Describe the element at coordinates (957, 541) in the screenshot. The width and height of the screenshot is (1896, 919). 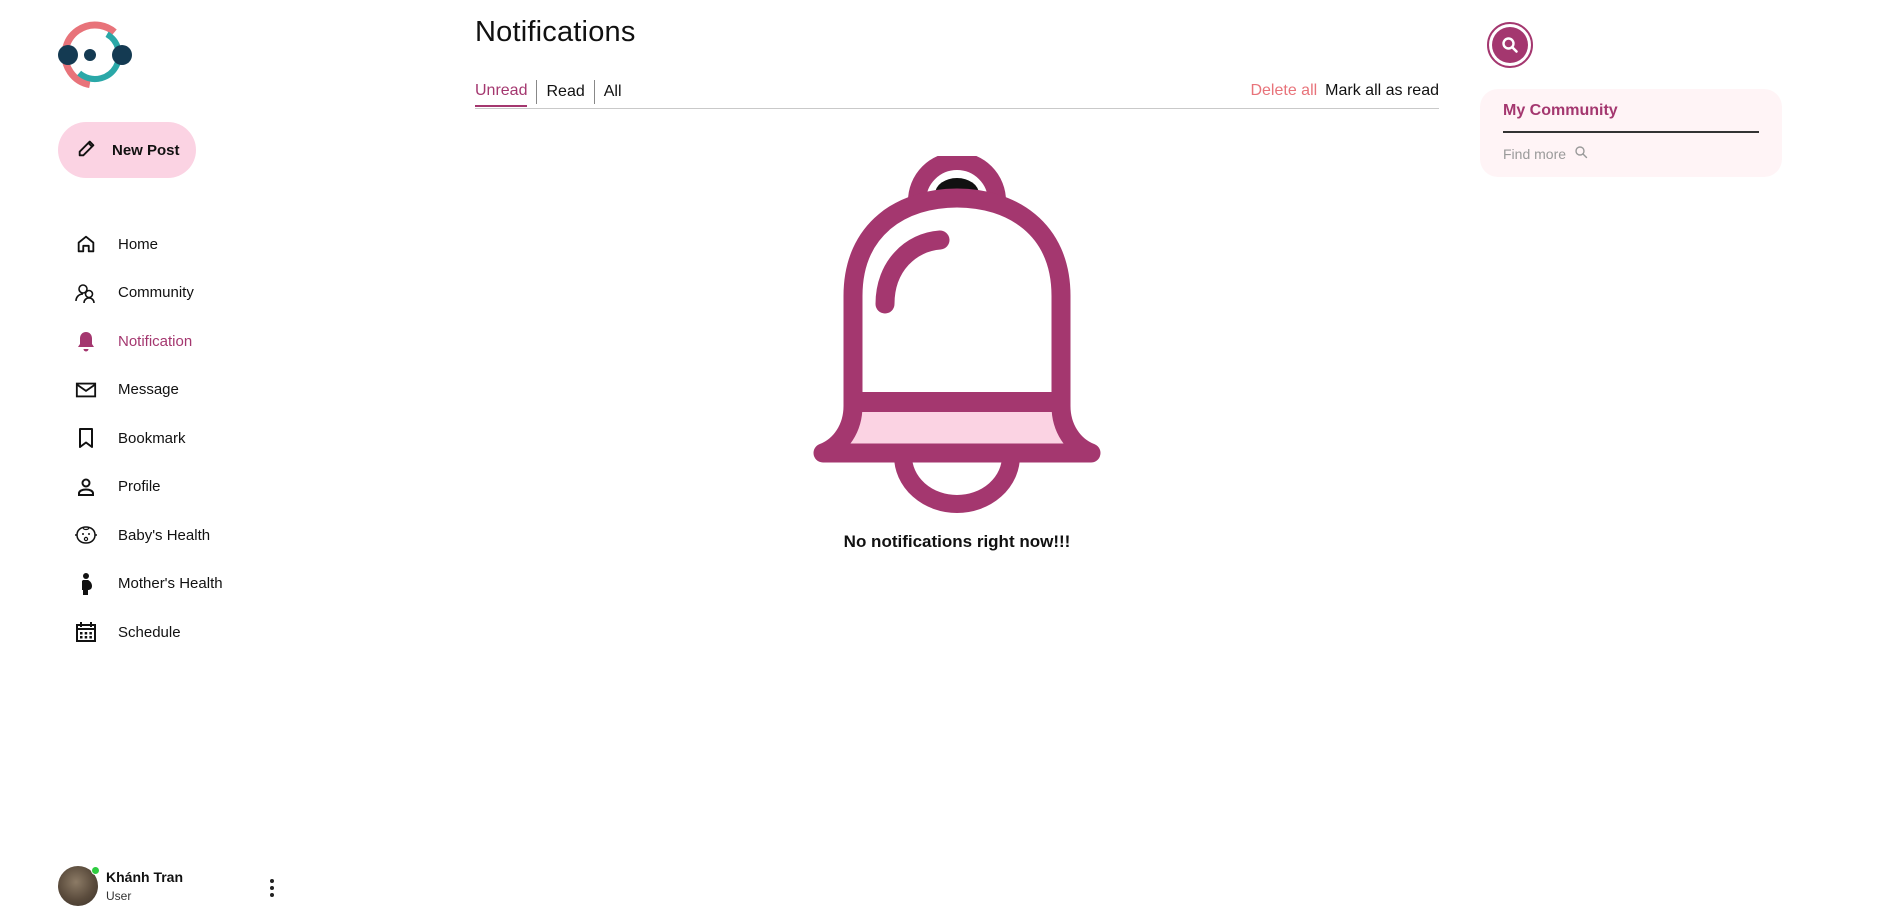
I see `empty-state-message: No notifications right now!!!` at that location.